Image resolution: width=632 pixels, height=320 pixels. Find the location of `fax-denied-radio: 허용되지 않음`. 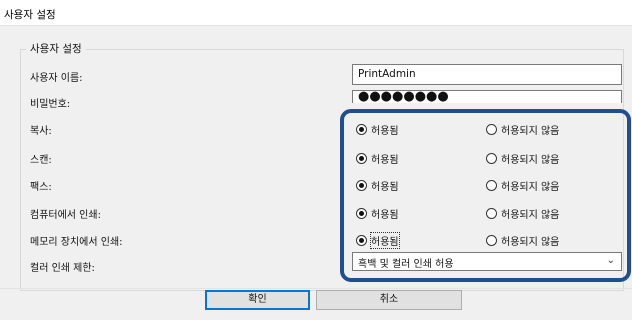

fax-denied-radio: 허용되지 않음 is located at coordinates (522, 185).